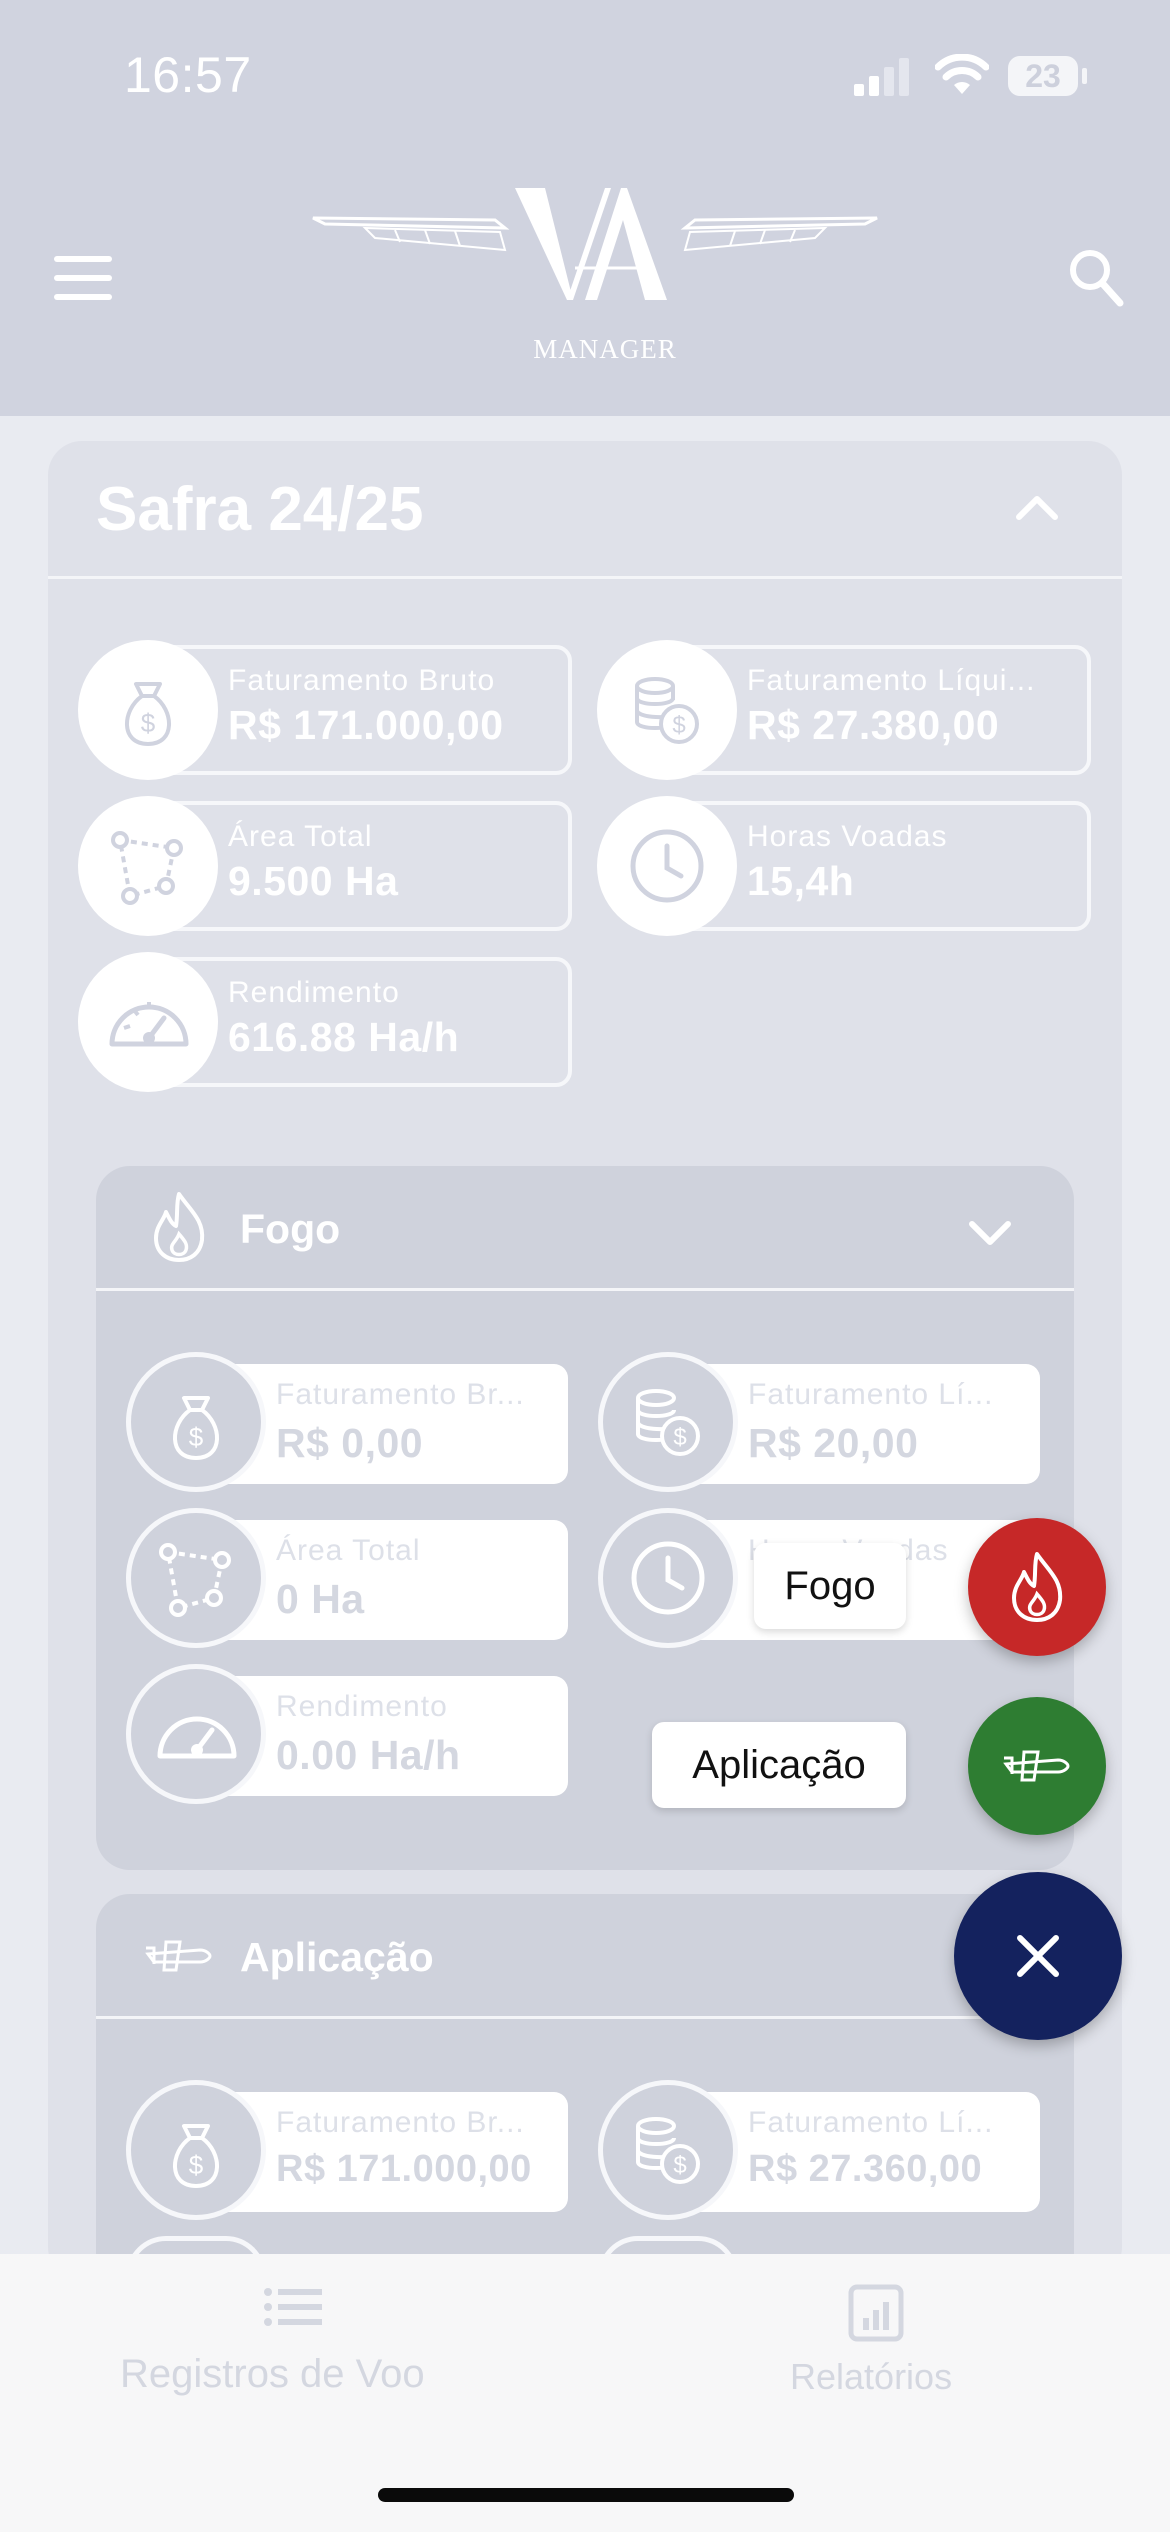 Image resolution: width=1170 pixels, height=2532 pixels. What do you see at coordinates (368, 1755) in the screenshot?
I see `stat-value: 0.00 Ha/h` at bounding box center [368, 1755].